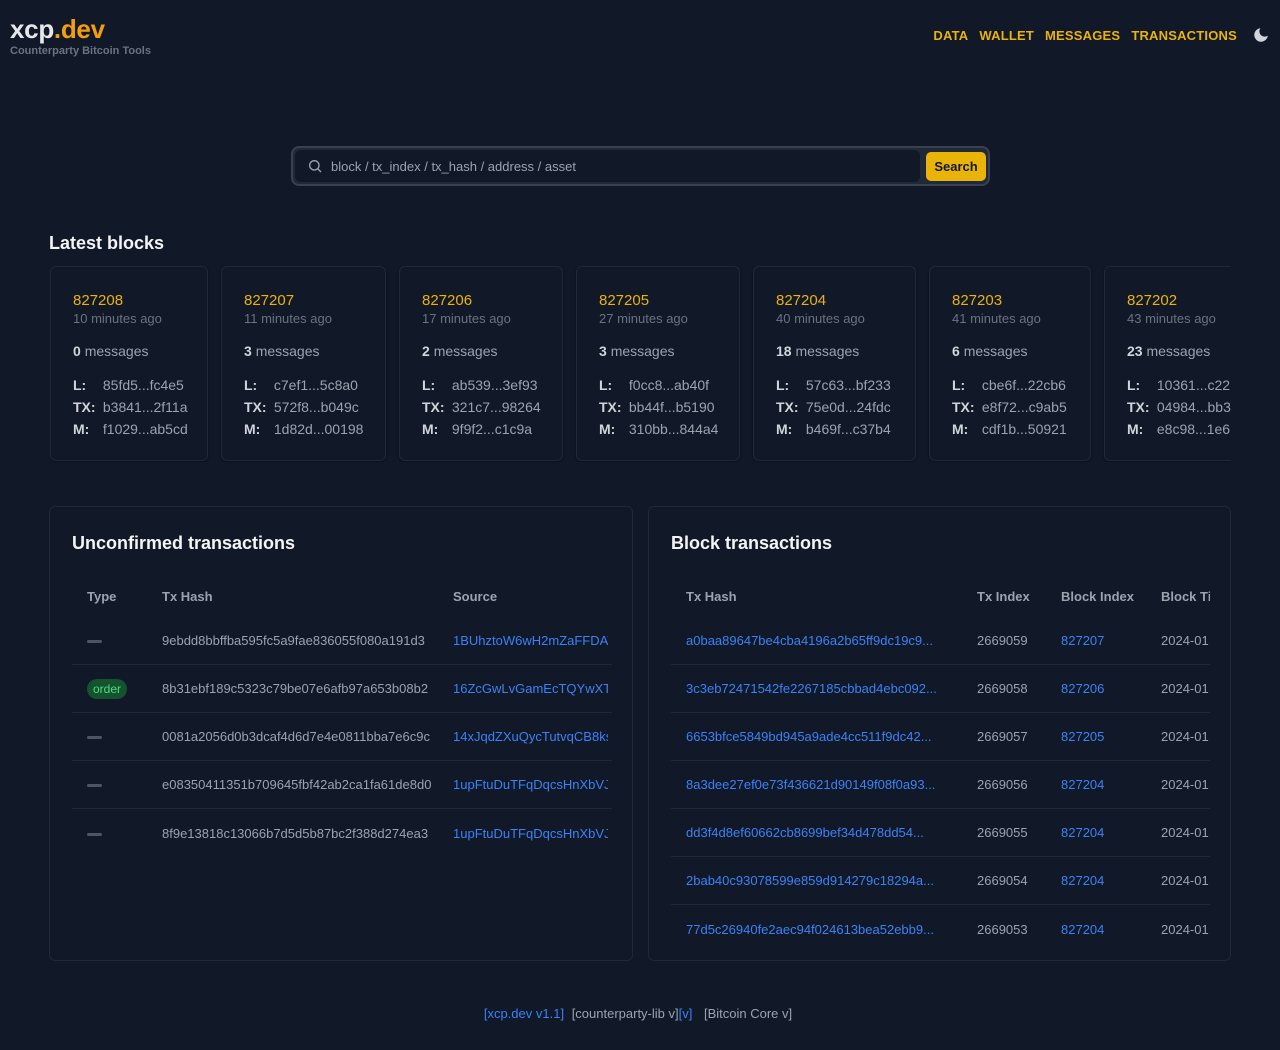  Describe the element at coordinates (834, 301) in the screenshot. I see `block-number: 827204` at that location.